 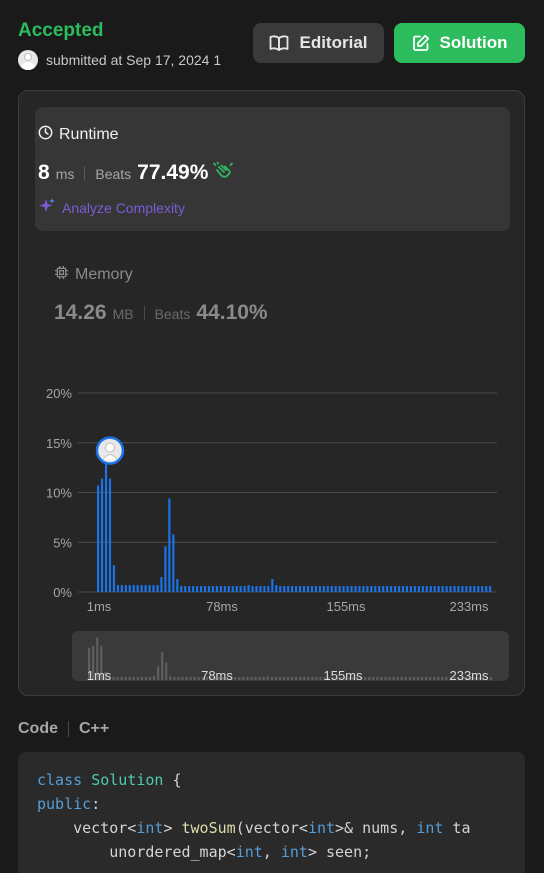 I want to click on minimap-tick-label: 1ms, so click(x=99, y=675).